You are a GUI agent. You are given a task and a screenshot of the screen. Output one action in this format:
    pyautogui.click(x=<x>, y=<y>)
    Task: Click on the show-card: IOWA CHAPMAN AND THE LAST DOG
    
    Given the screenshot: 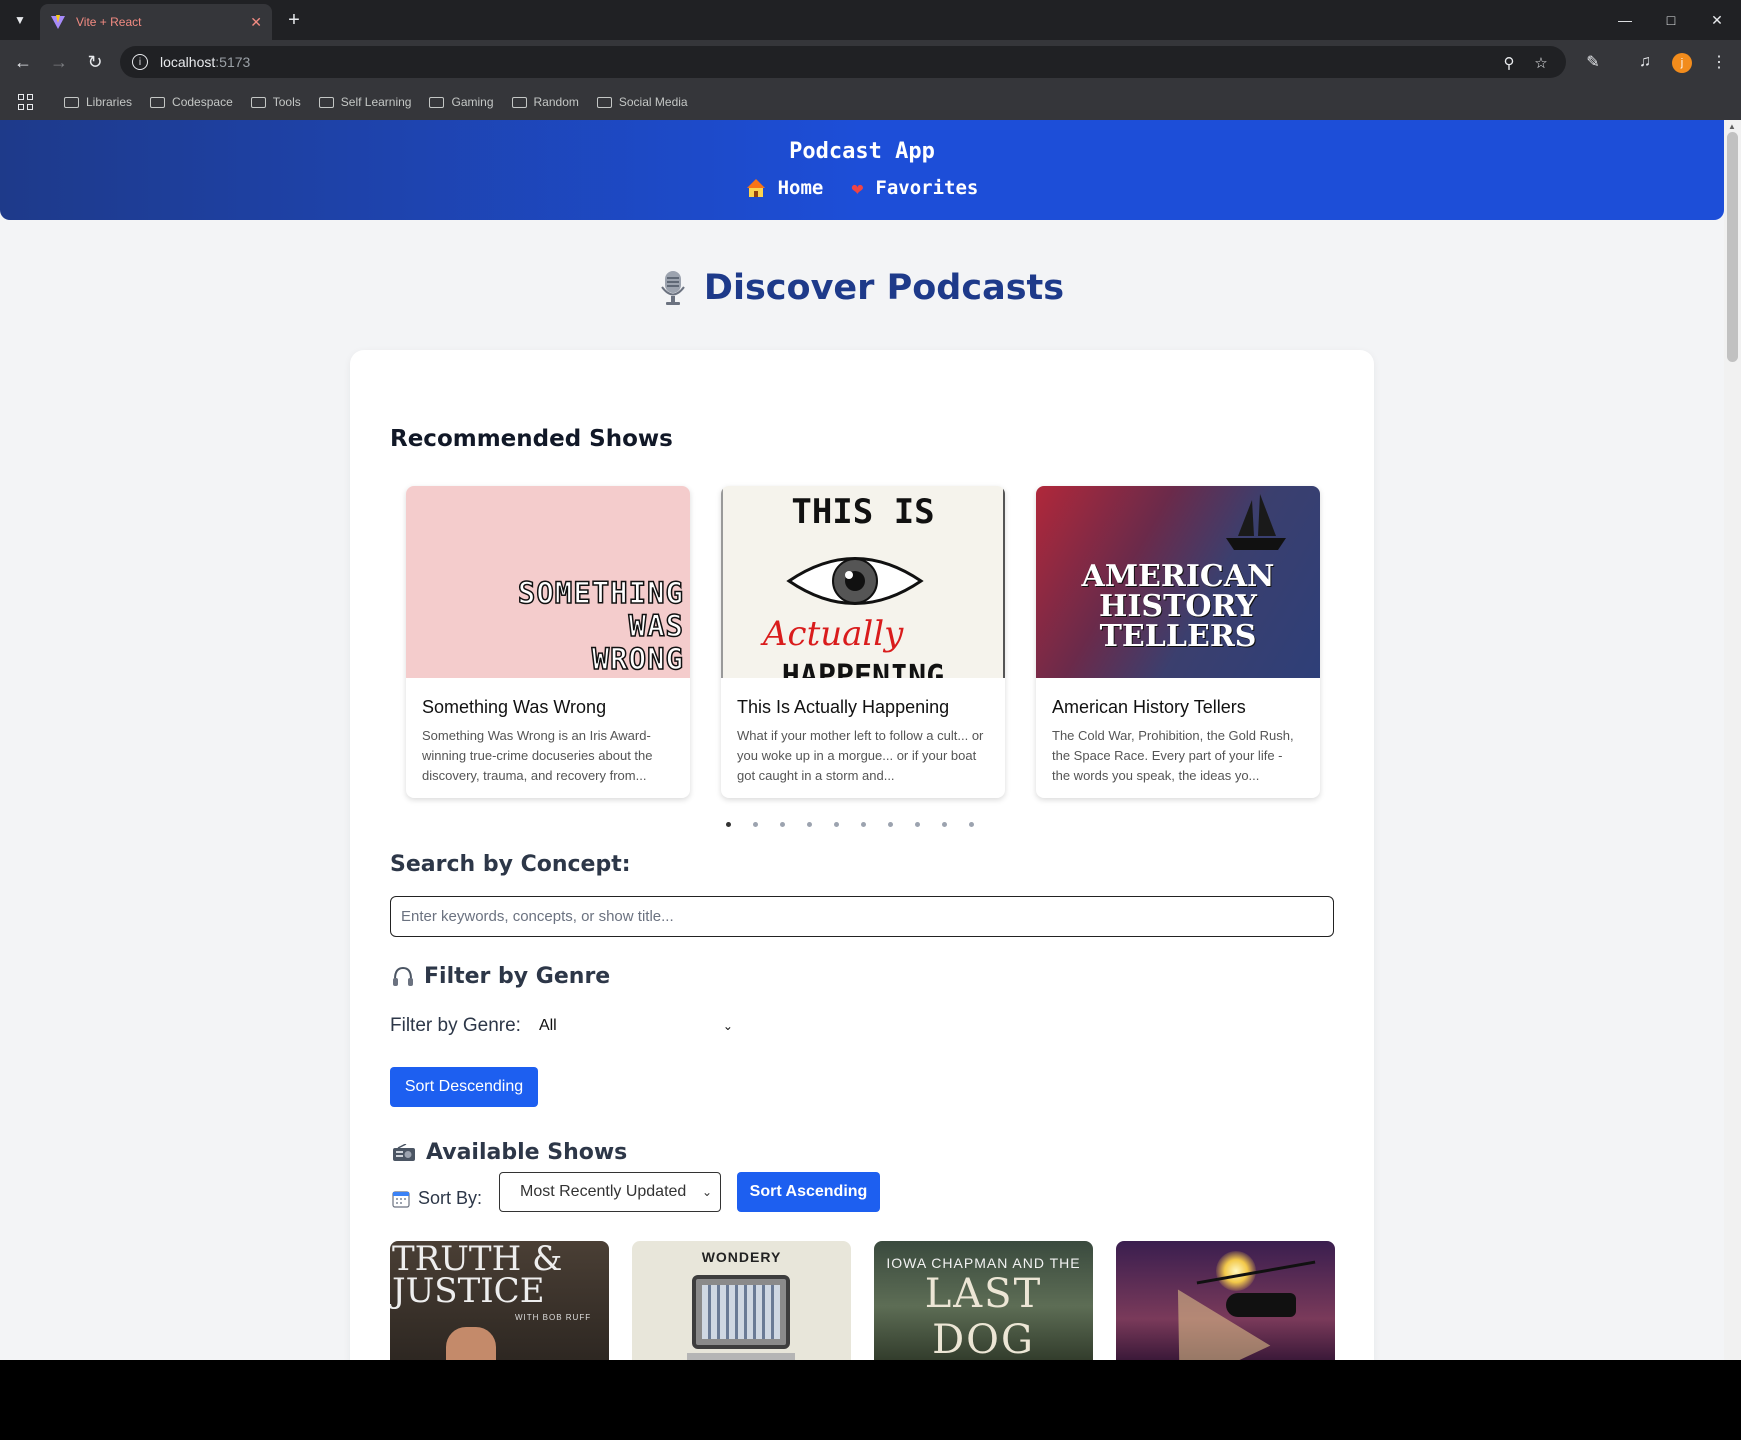 What is the action you would take?
    pyautogui.click(x=983, y=1300)
    